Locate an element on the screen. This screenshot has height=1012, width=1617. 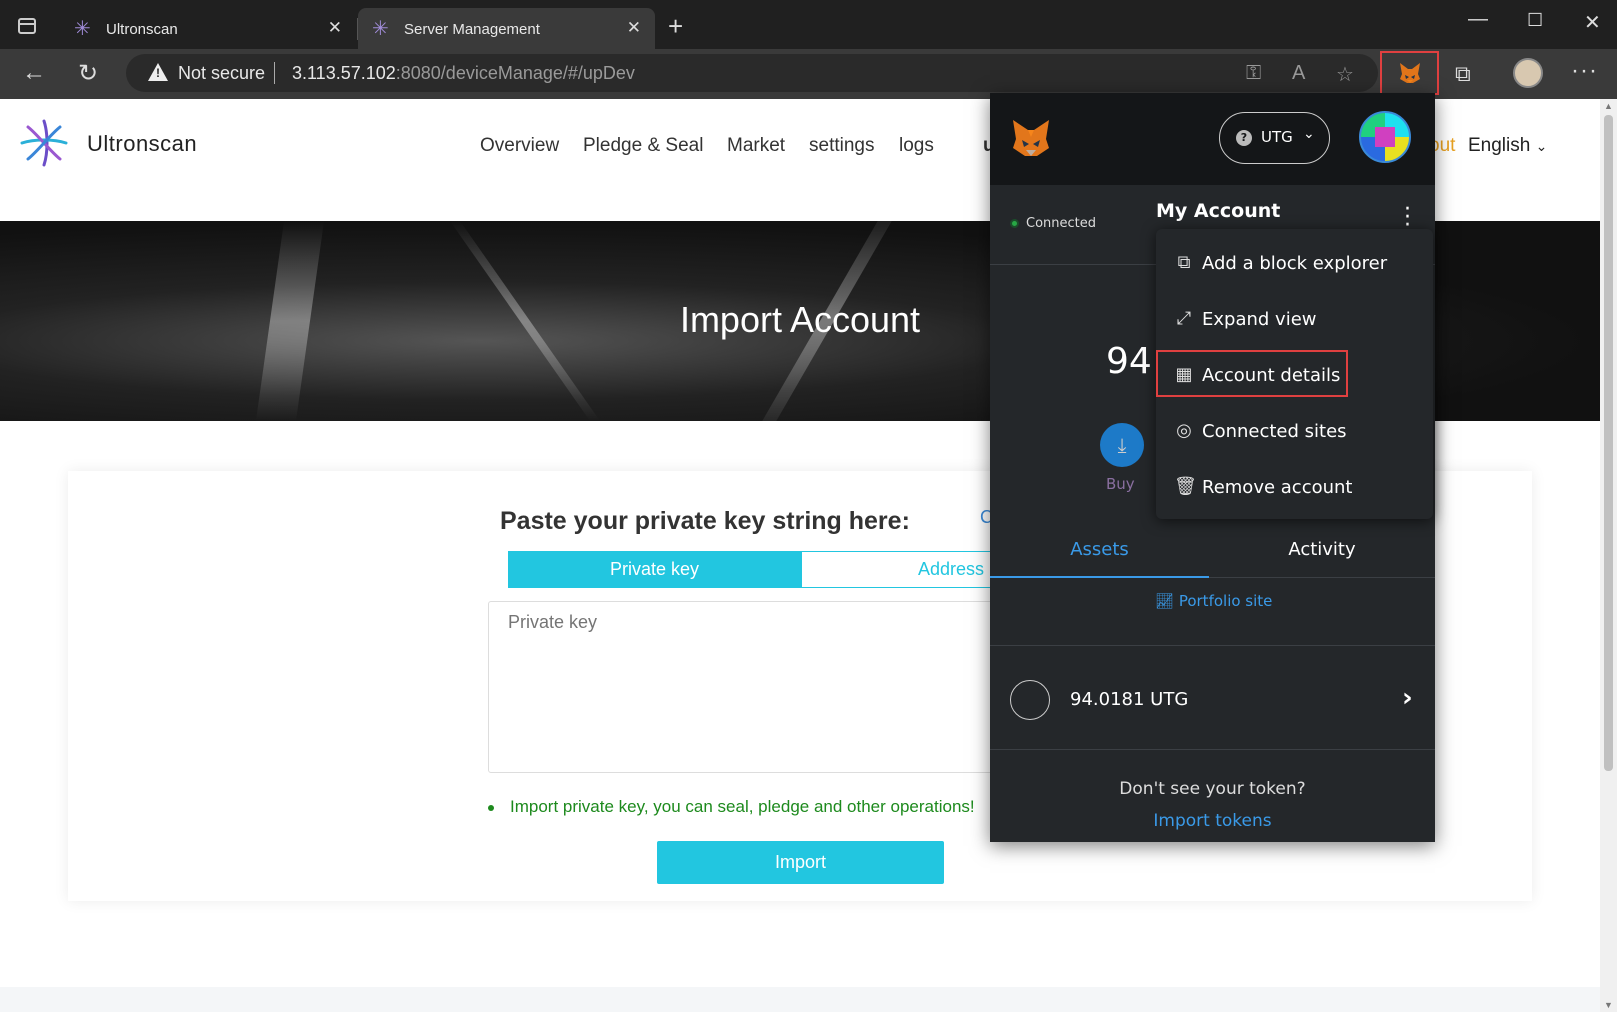
missing-token-text: Don't see your token? is located at coordinates (1212, 789).